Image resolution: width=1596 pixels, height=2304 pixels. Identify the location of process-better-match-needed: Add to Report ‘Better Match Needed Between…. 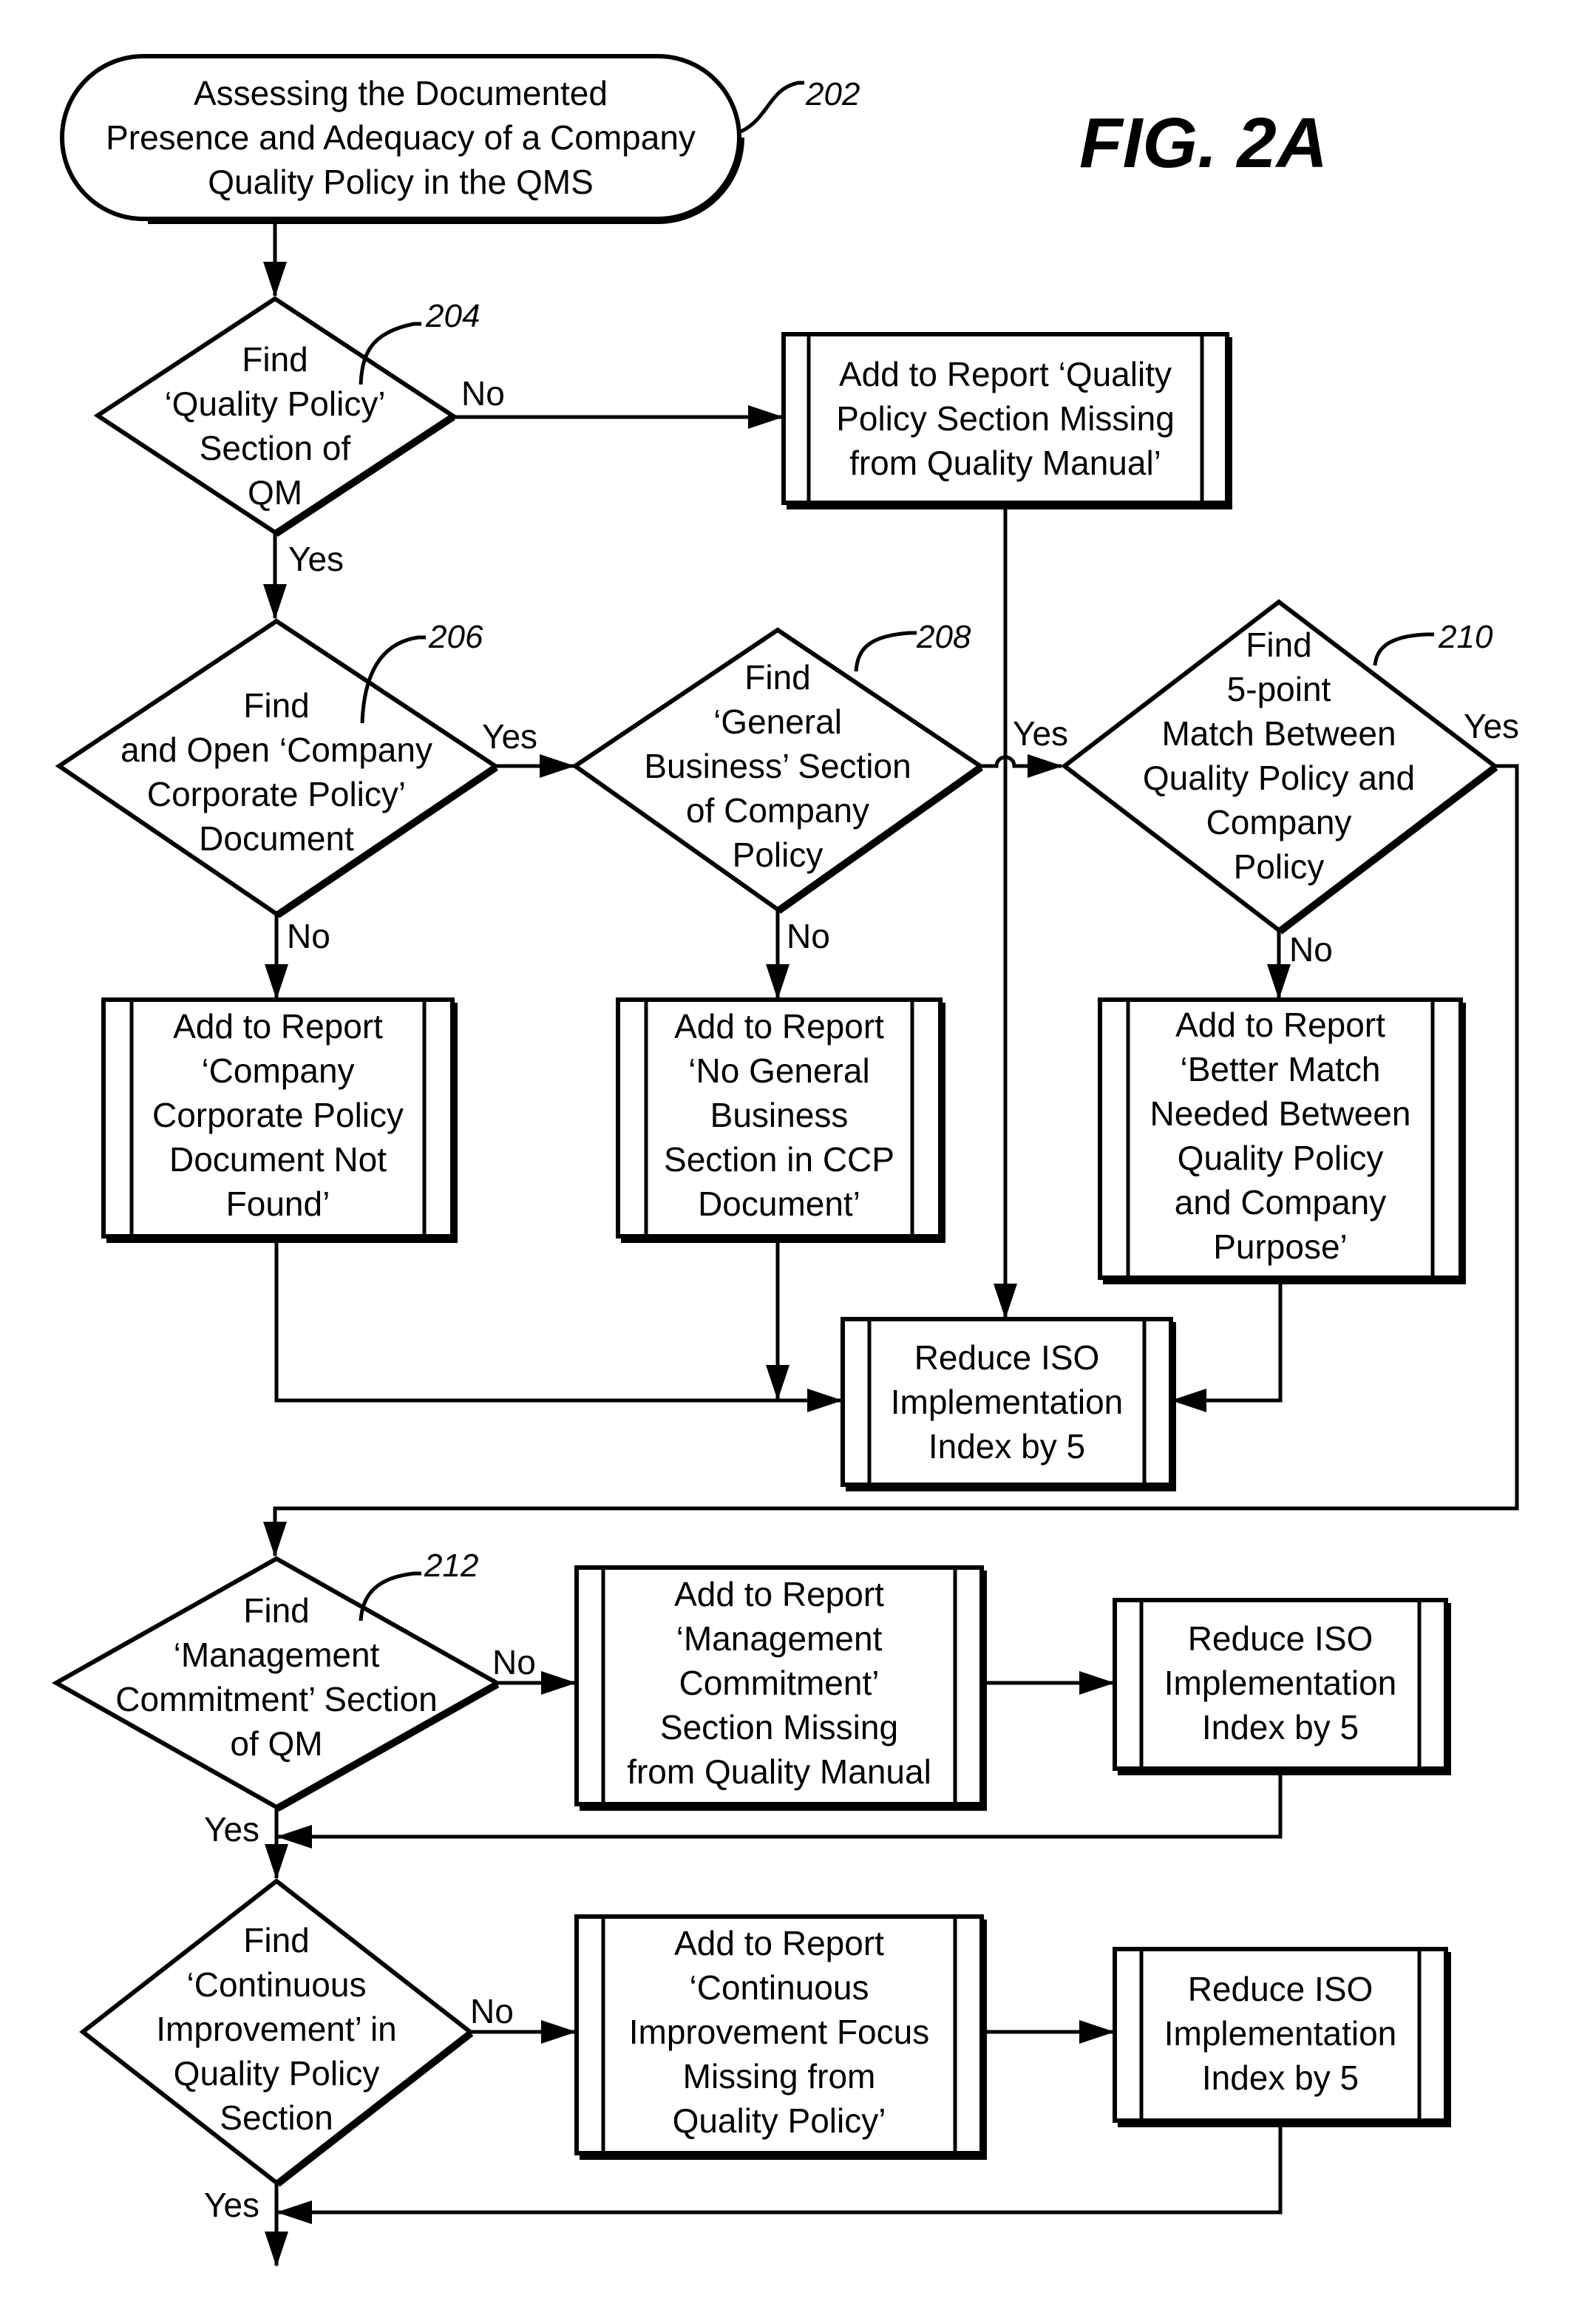
(1282, 1140).